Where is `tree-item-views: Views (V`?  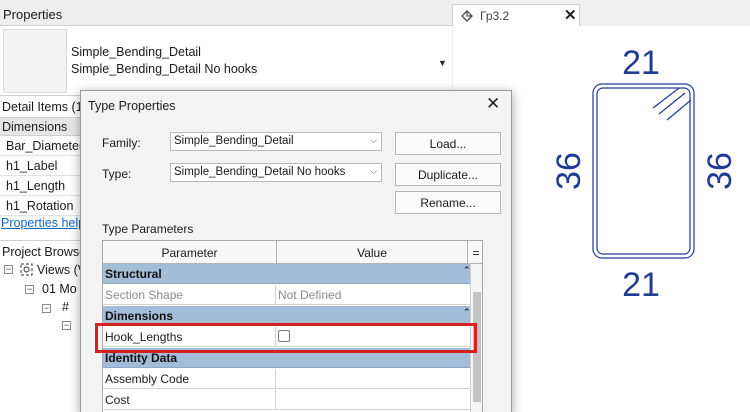 tree-item-views: Views (V is located at coordinates (61, 270).